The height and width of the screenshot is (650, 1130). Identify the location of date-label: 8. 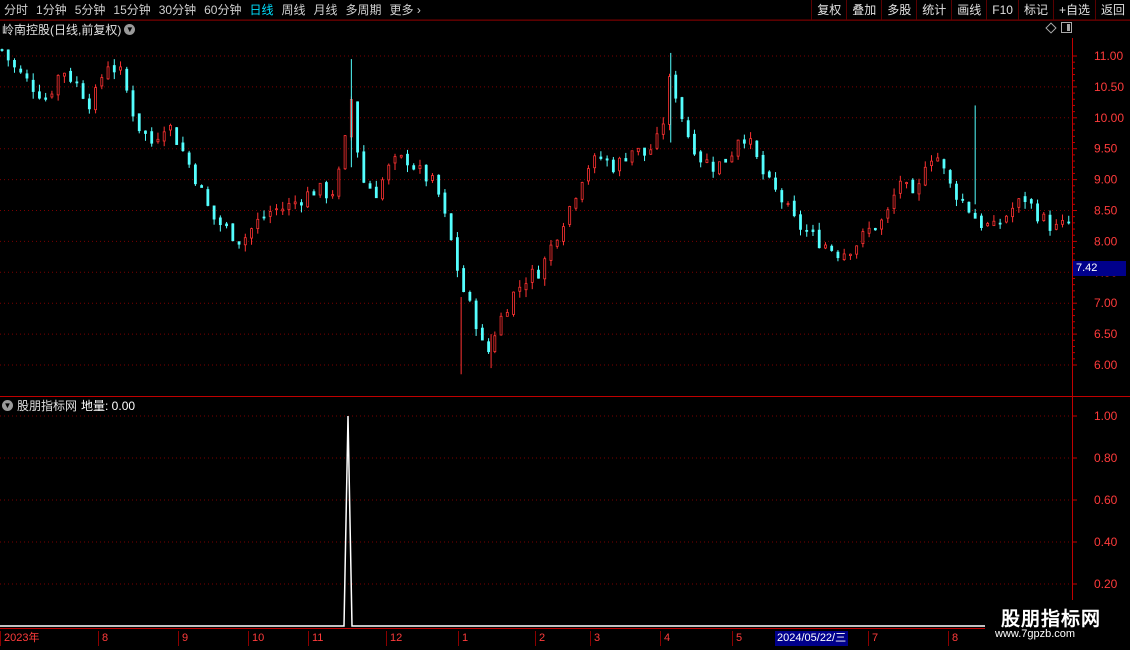
(953, 638).